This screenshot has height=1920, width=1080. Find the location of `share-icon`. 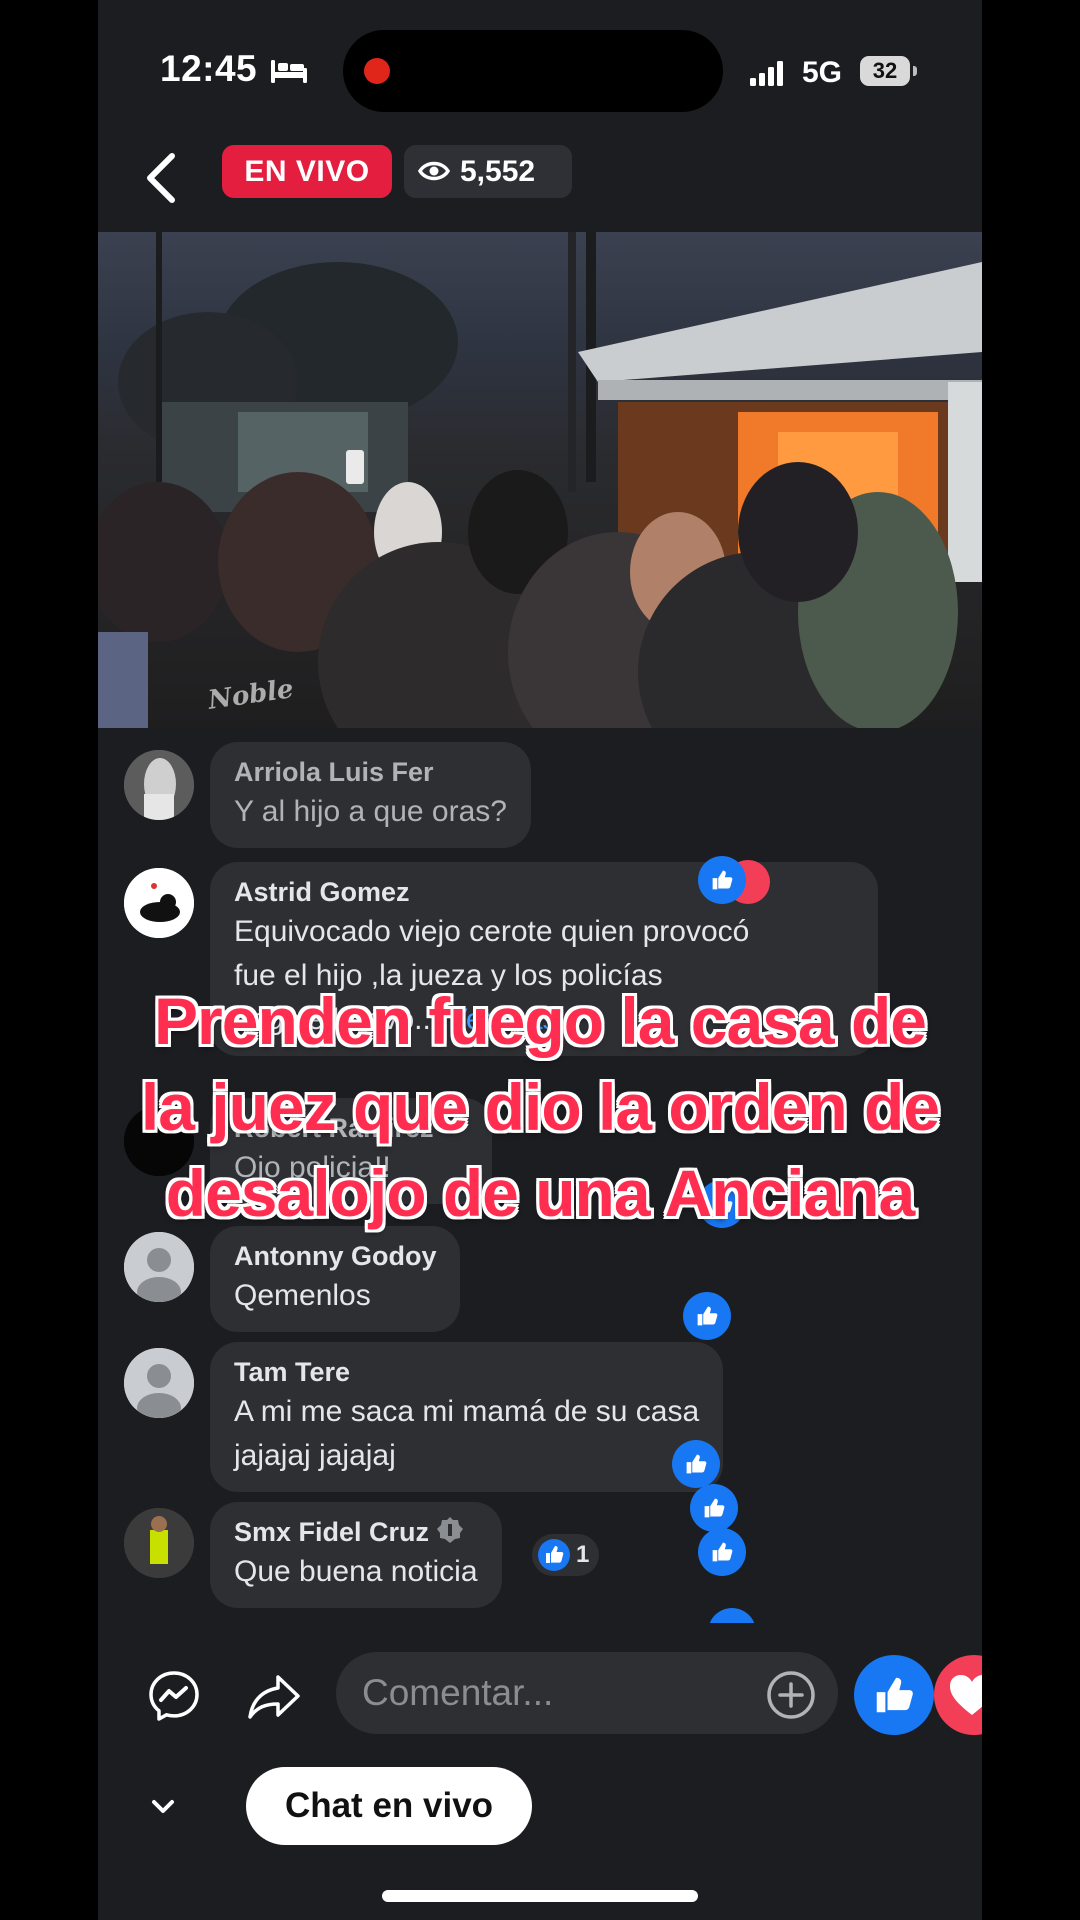

share-icon is located at coordinates (274, 1697).